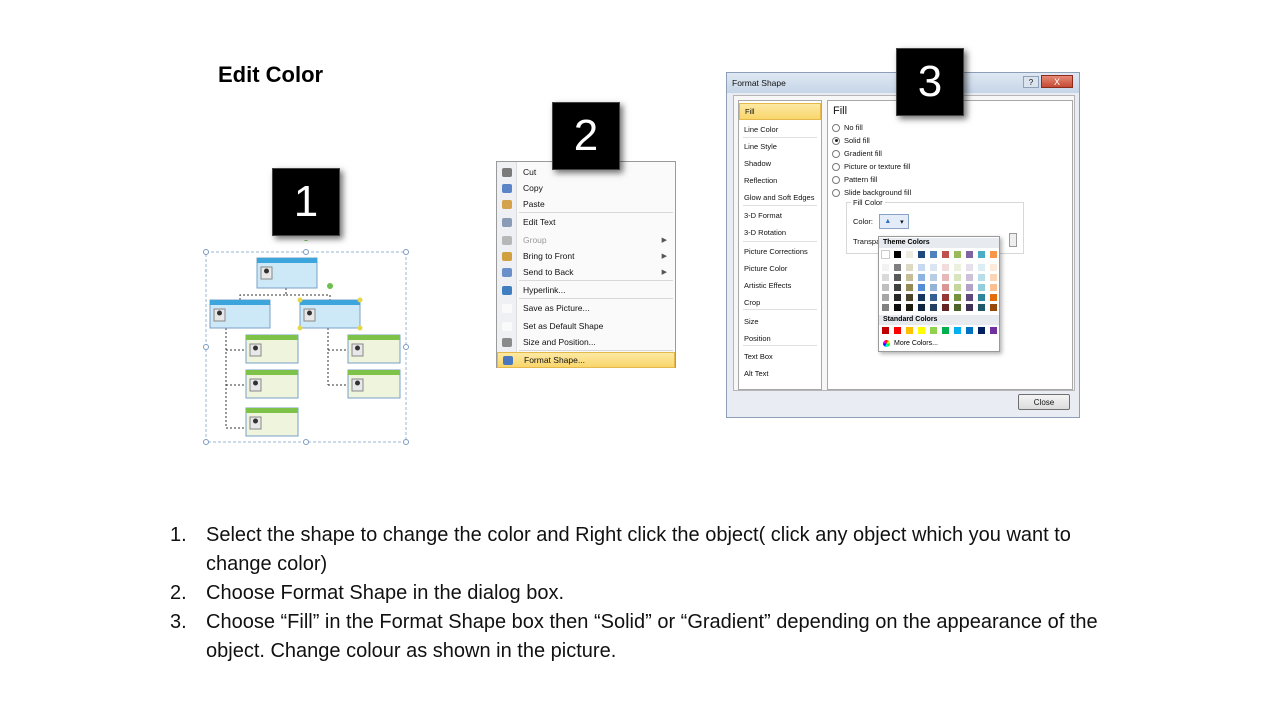 The height and width of the screenshot is (720, 1280). What do you see at coordinates (306, 343) in the screenshot?
I see `org-chart-illustration` at bounding box center [306, 343].